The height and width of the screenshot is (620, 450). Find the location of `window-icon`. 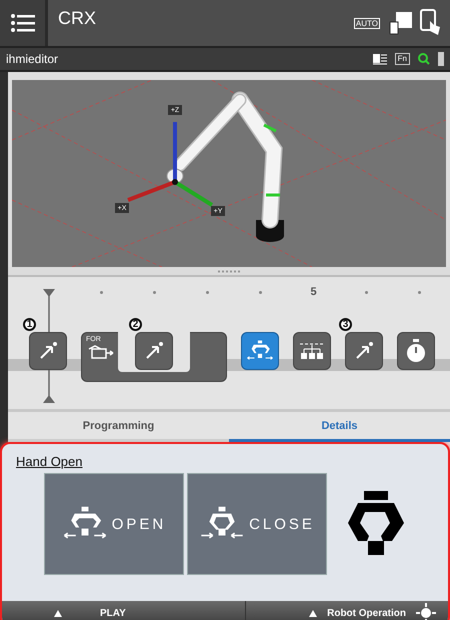

window-icon is located at coordinates (400, 23).